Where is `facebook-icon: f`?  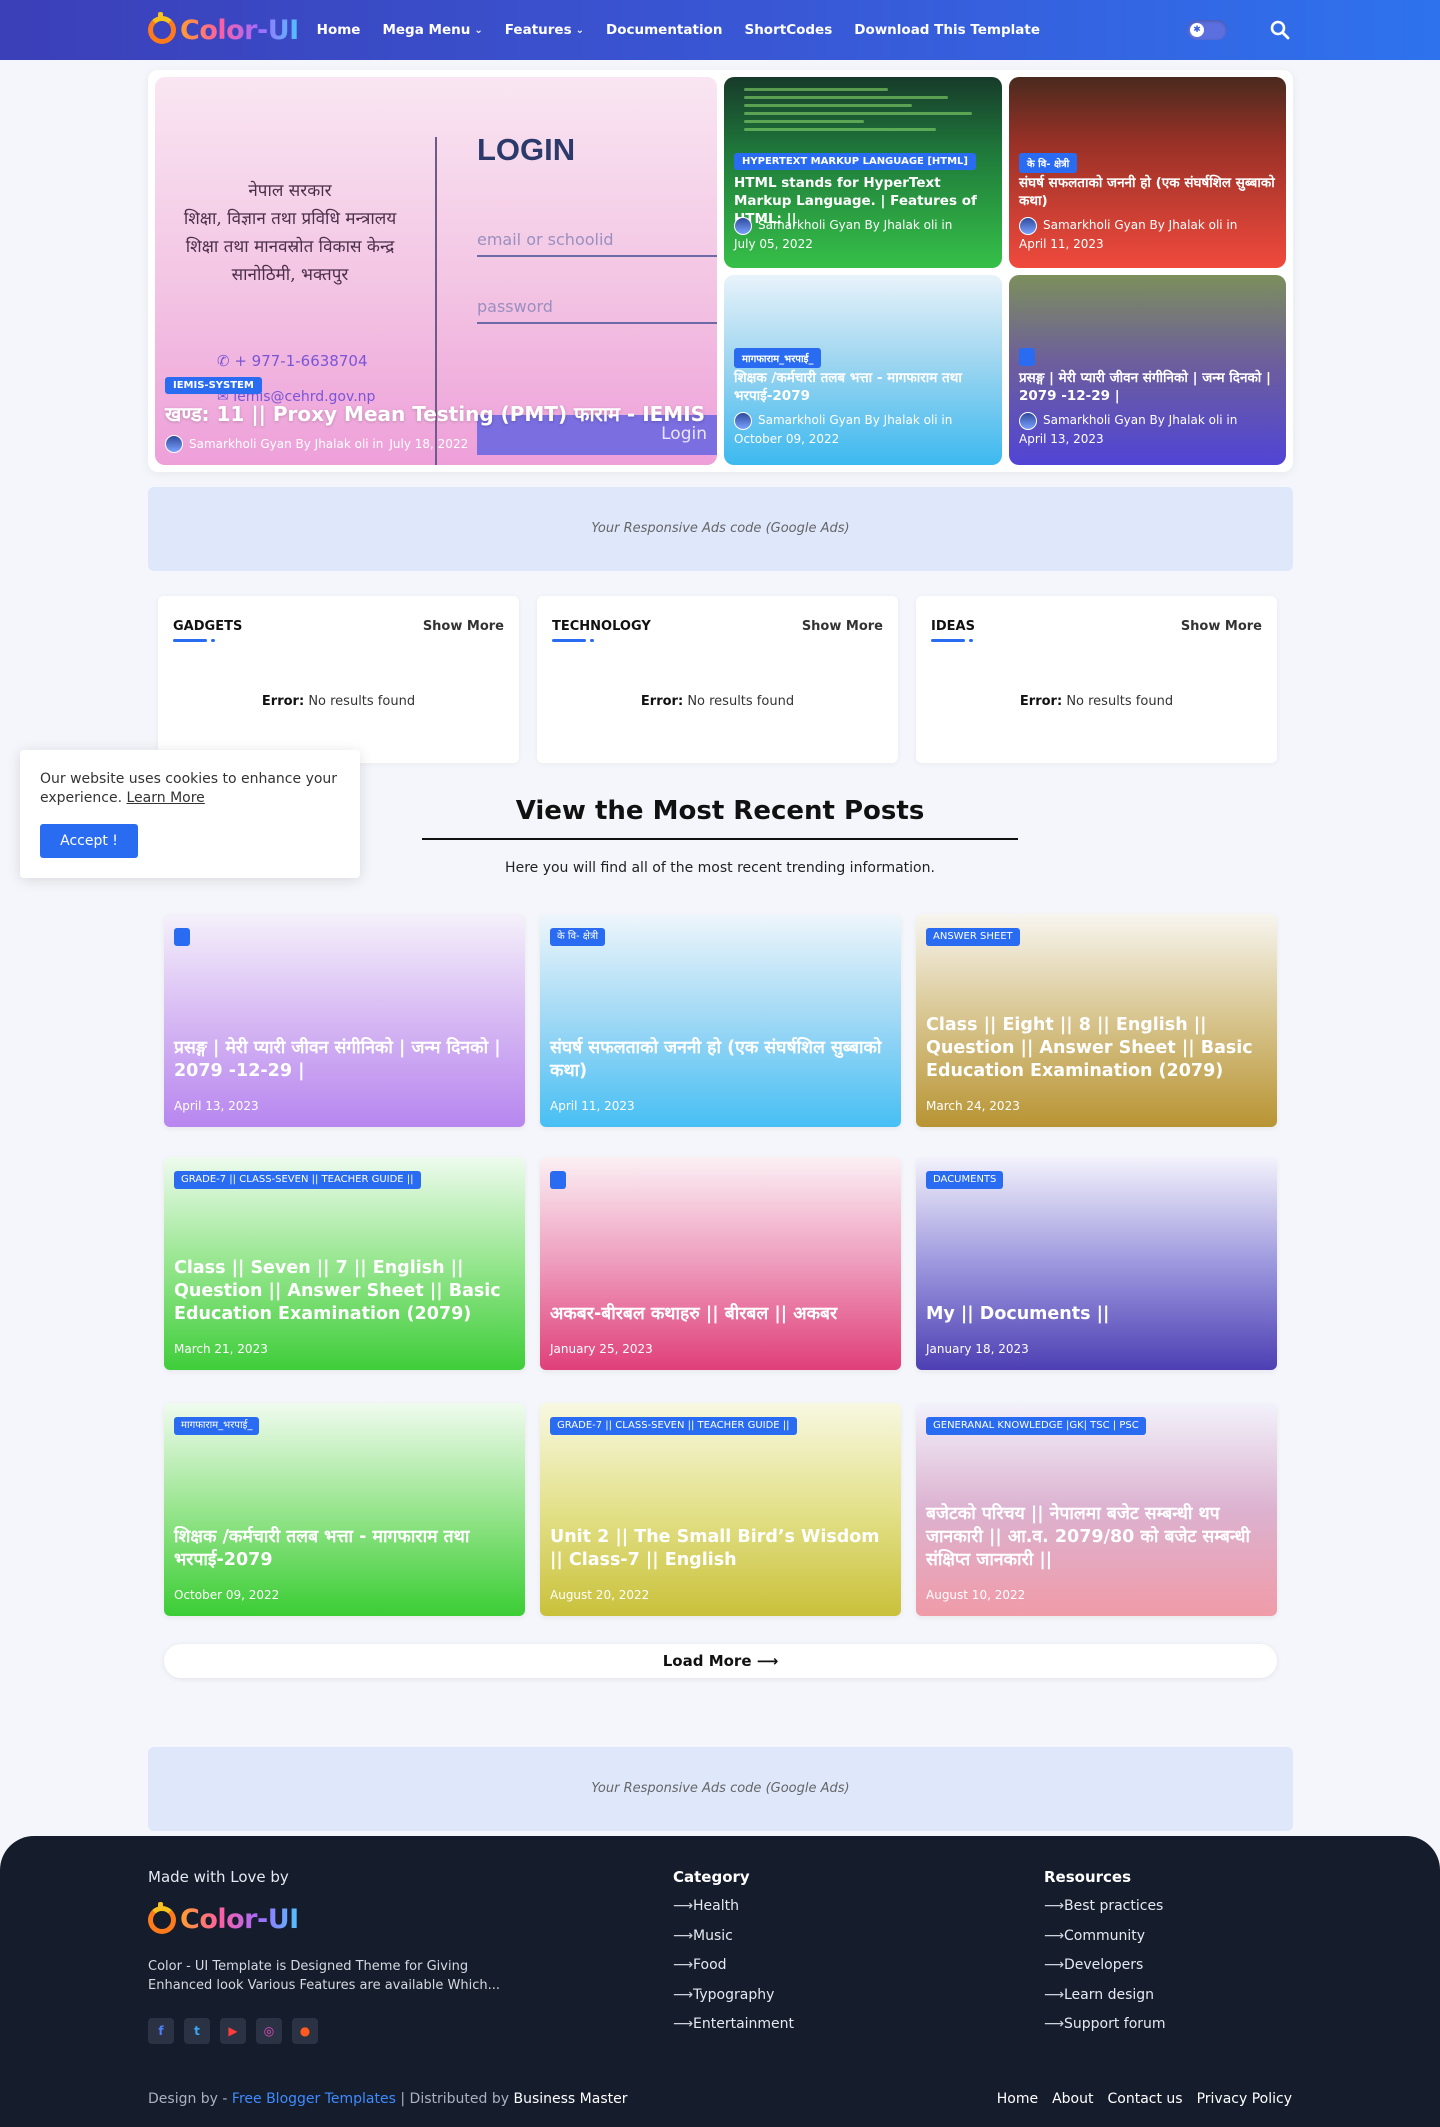
facebook-icon: f is located at coordinates (161, 2031).